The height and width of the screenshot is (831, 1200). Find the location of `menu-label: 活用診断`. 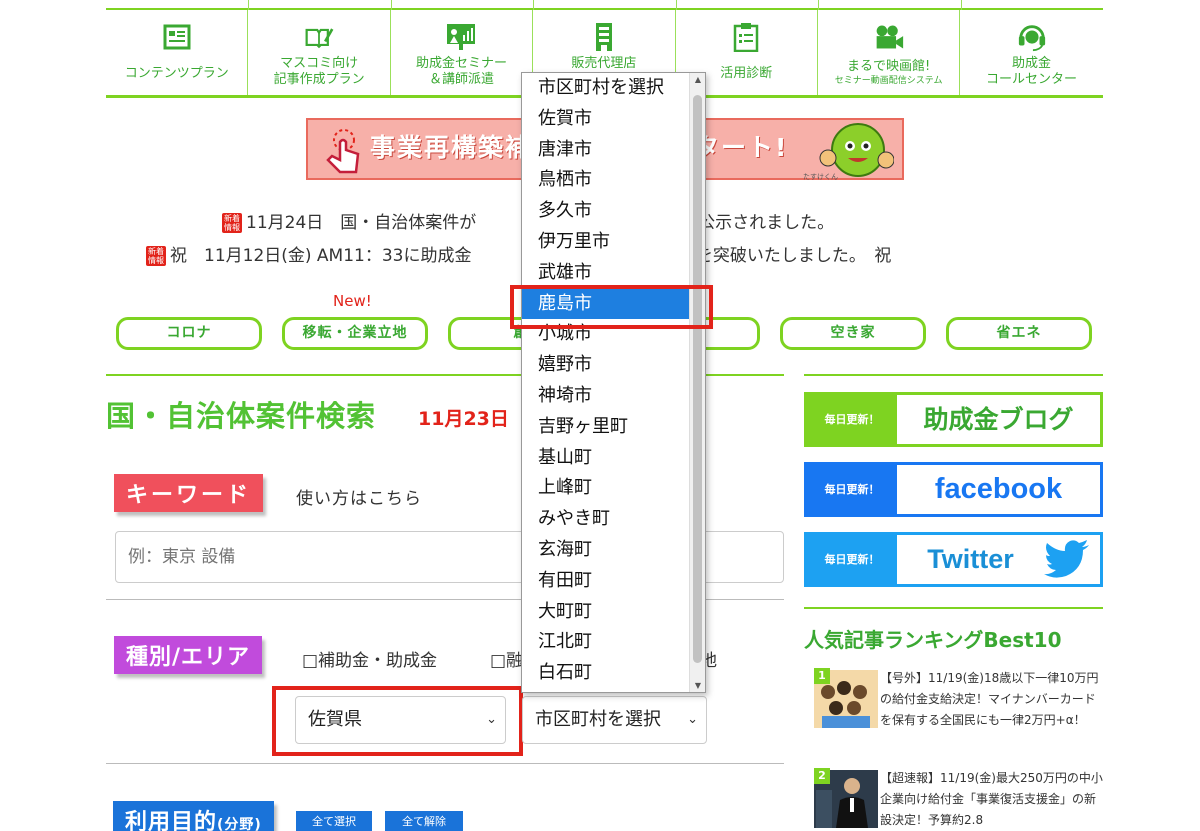

menu-label: 活用診断 is located at coordinates (746, 73).